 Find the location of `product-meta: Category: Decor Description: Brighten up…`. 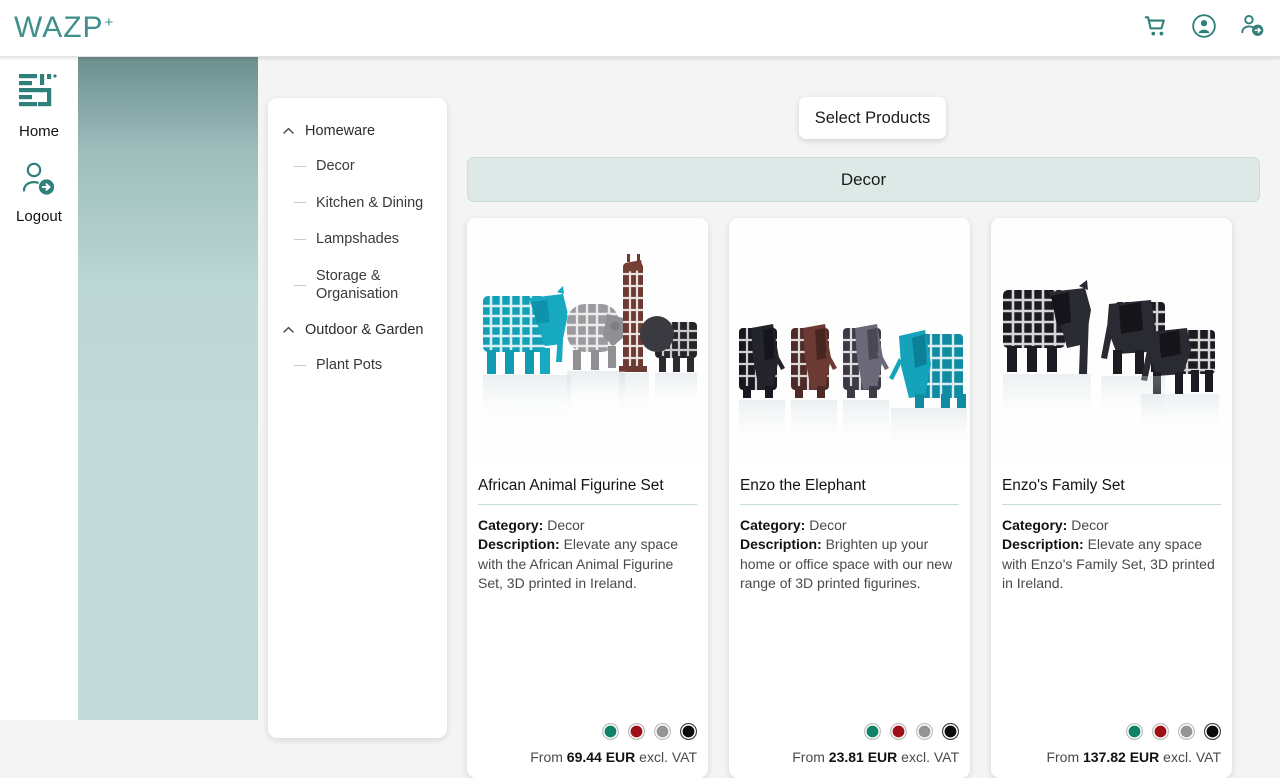

product-meta: Category: Decor Description: Brighten up… is located at coordinates (849, 554).